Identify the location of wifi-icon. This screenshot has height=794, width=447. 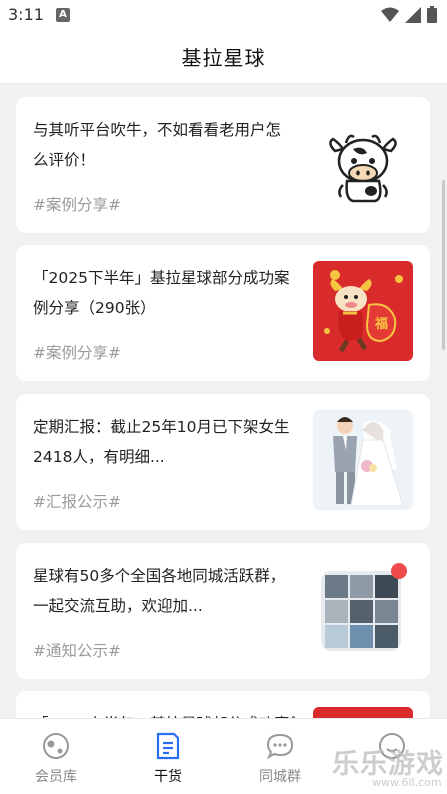
(390, 14).